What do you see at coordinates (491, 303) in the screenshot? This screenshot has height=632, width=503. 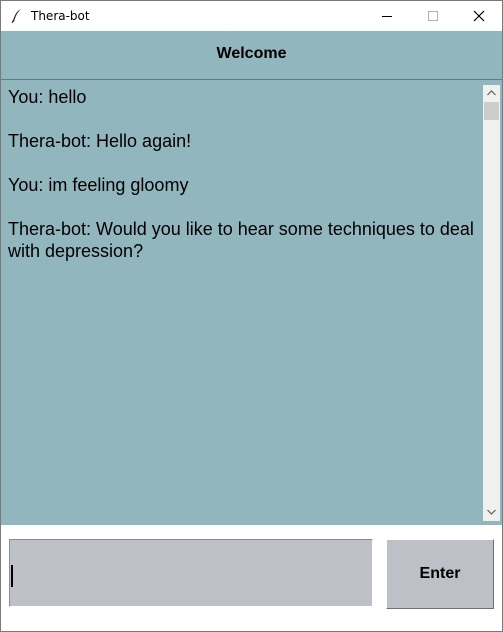 I see `chat-scrollbar` at bounding box center [491, 303].